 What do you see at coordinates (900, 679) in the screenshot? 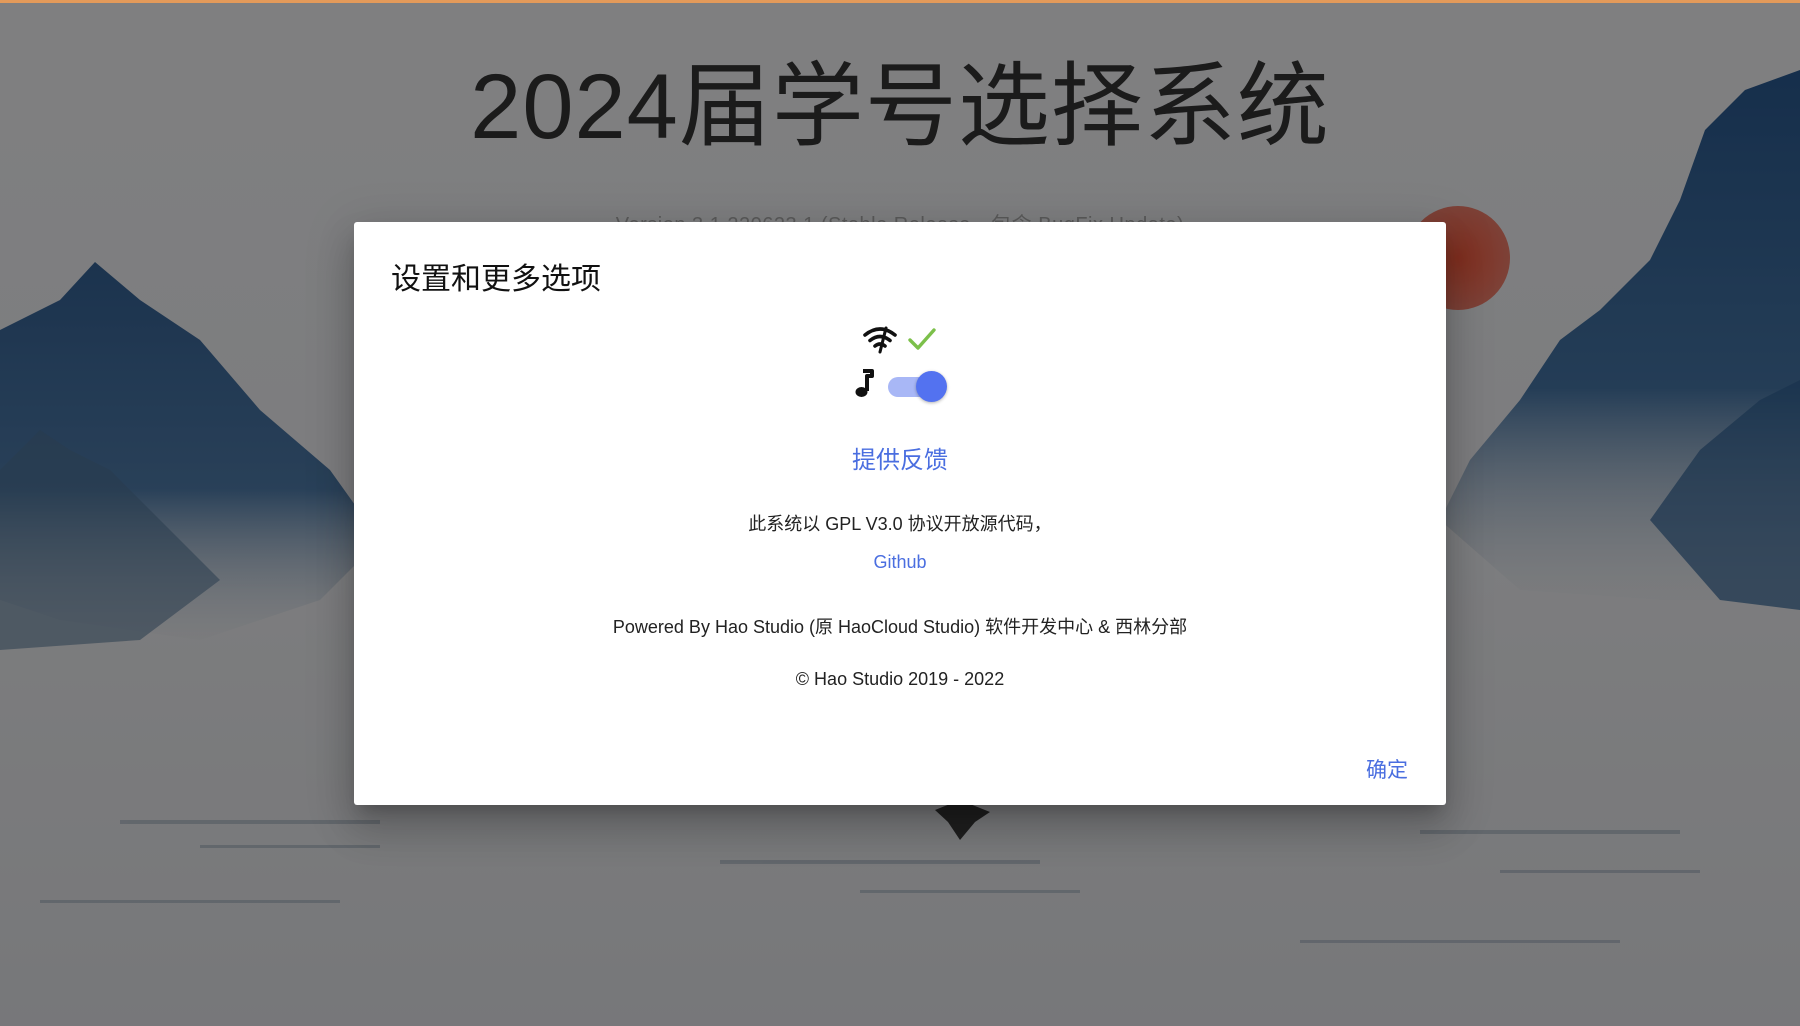
I see `copyright-text: © Hao Studio 2019 - 2022` at bounding box center [900, 679].